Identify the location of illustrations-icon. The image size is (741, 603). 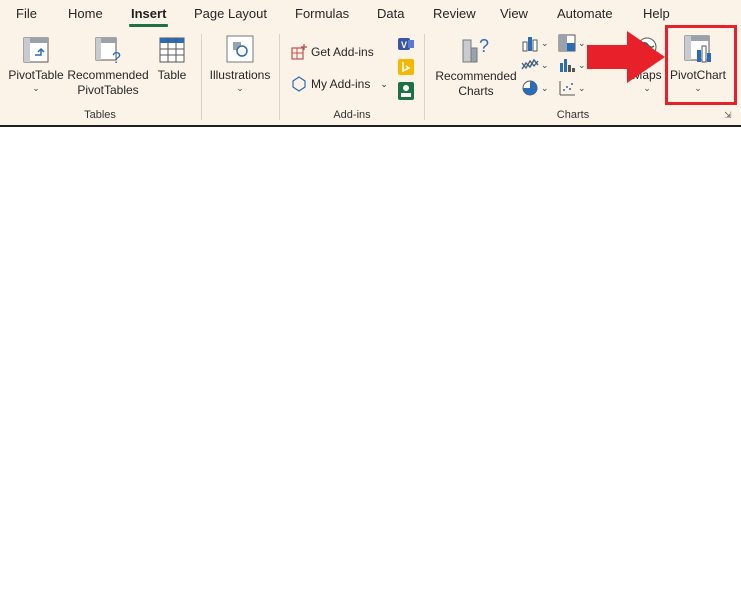
(240, 49).